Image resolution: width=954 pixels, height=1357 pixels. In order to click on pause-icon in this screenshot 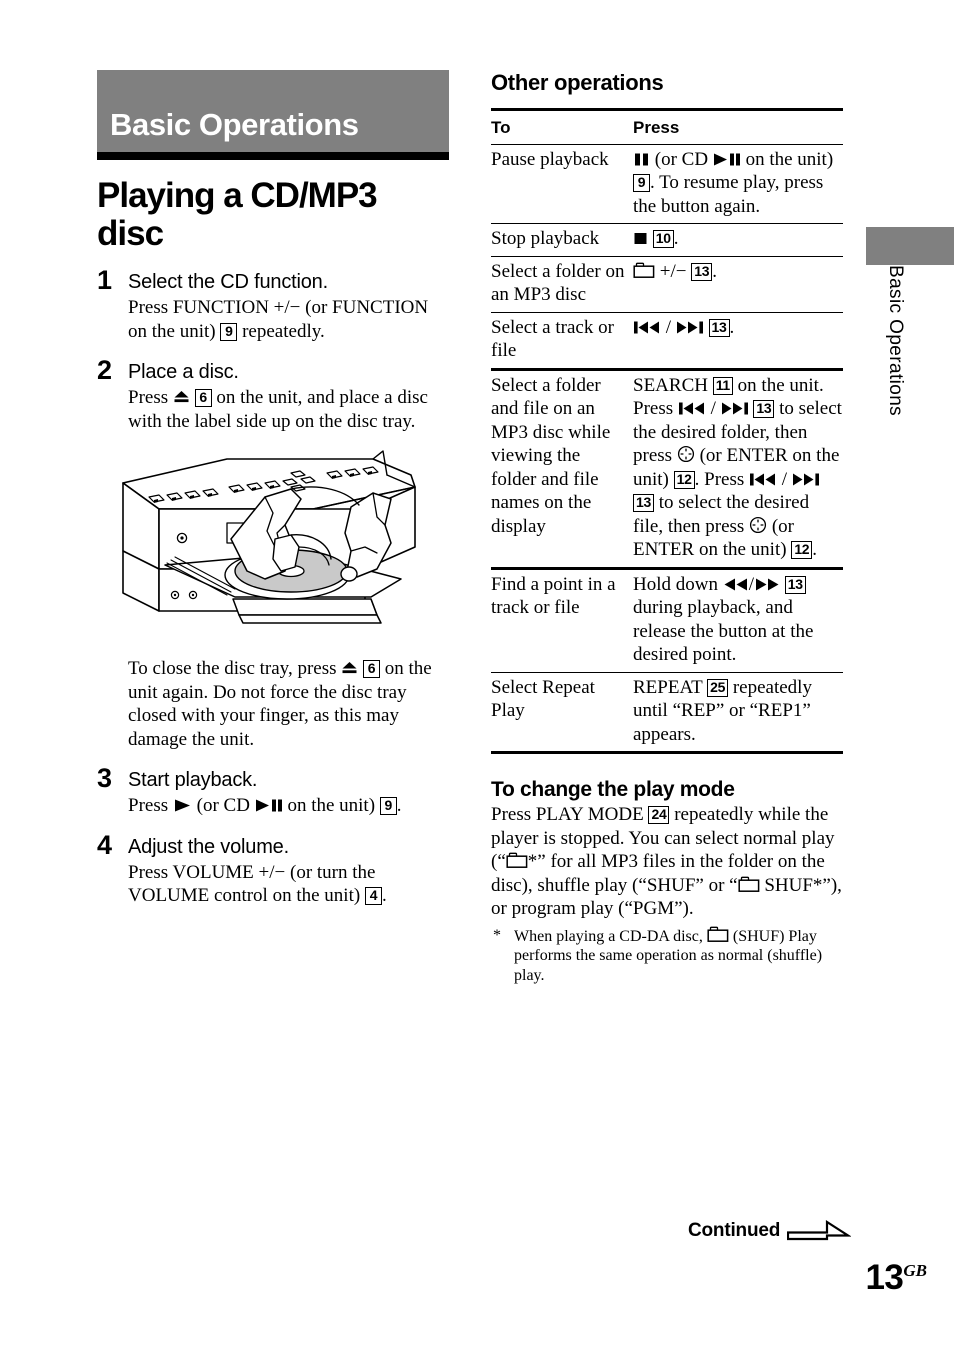, I will do `click(641, 159)`.